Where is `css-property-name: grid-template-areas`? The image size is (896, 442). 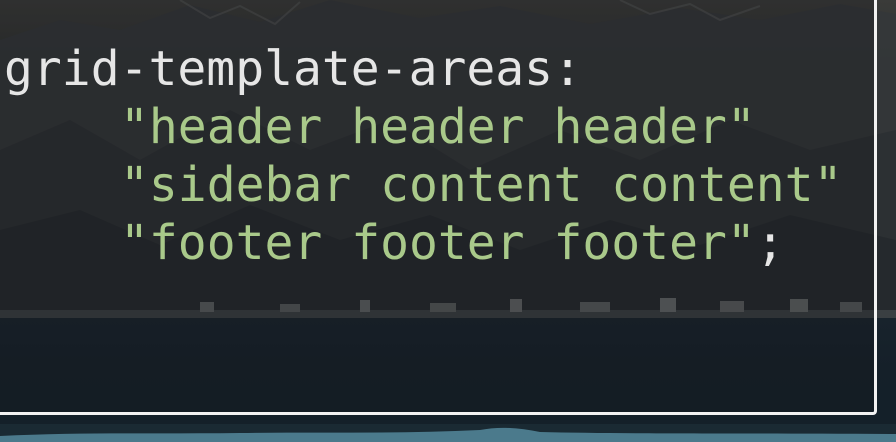 css-property-name: grid-template-areas is located at coordinates (279, 69).